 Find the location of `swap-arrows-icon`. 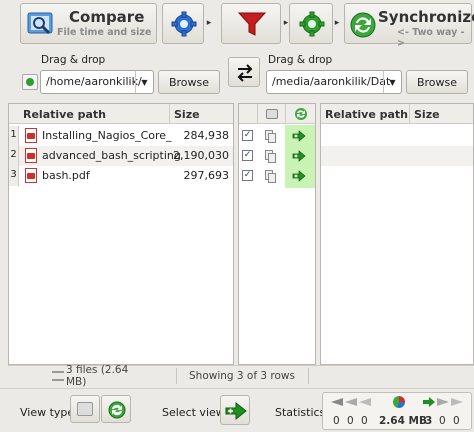

swap-arrows-icon is located at coordinates (245, 74).